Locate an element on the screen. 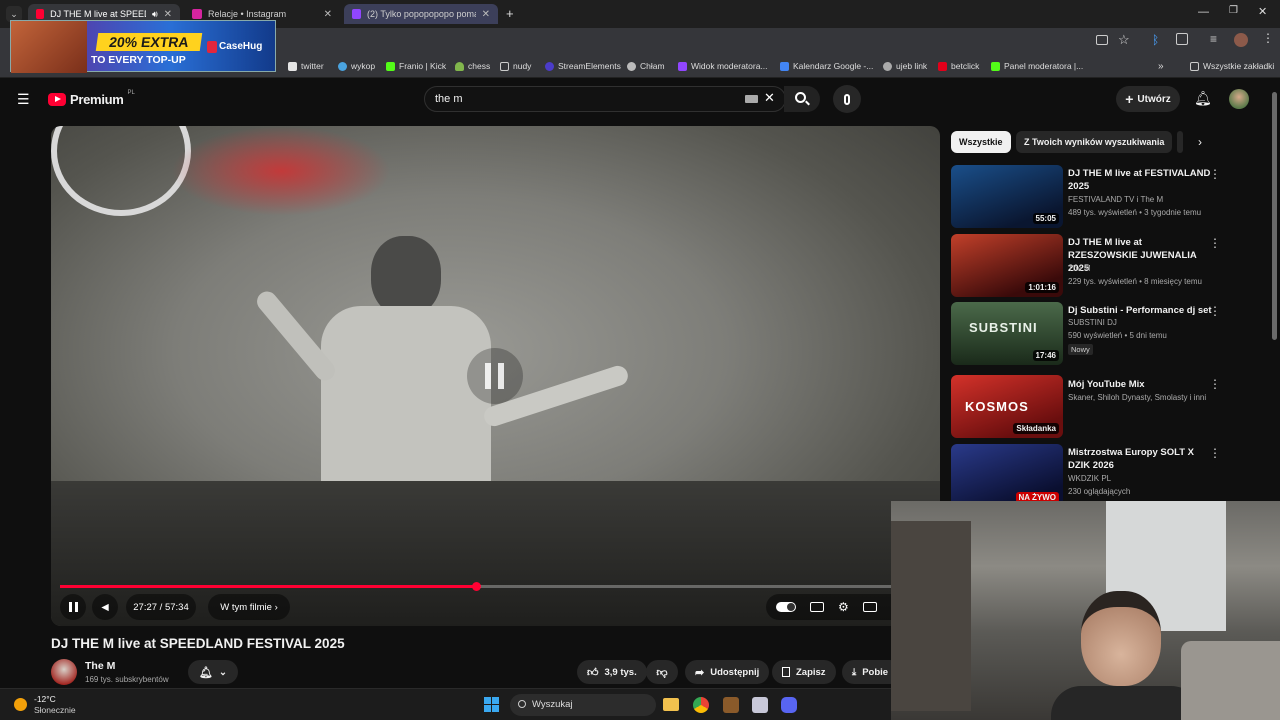 This screenshot has width=1280, height=720. keyboard-icon is located at coordinates (751, 99).